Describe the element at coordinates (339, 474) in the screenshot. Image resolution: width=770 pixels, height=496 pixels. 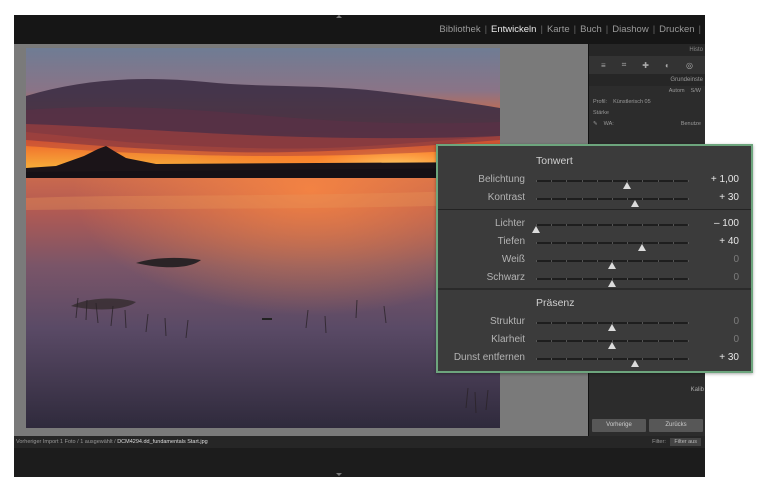
I see `collapse-bottom-panel-arrow-icon` at that location.